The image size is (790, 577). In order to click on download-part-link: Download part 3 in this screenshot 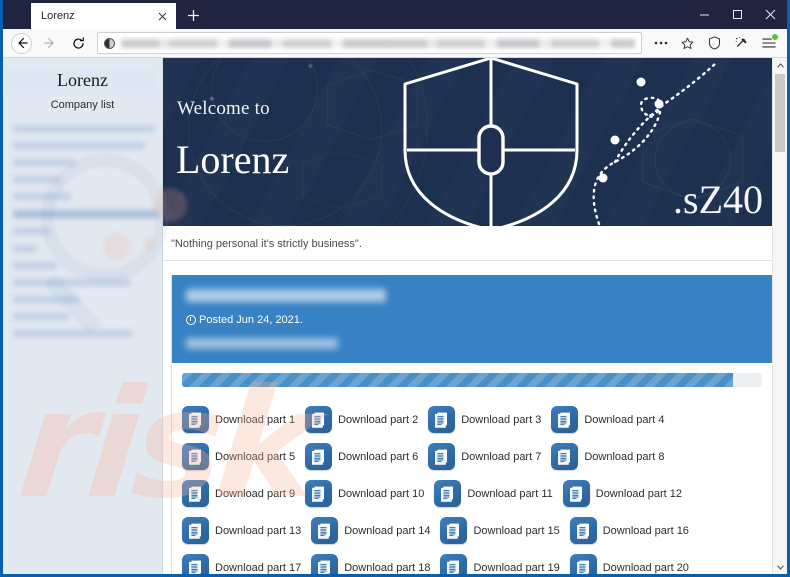, I will do `click(489, 419)`.